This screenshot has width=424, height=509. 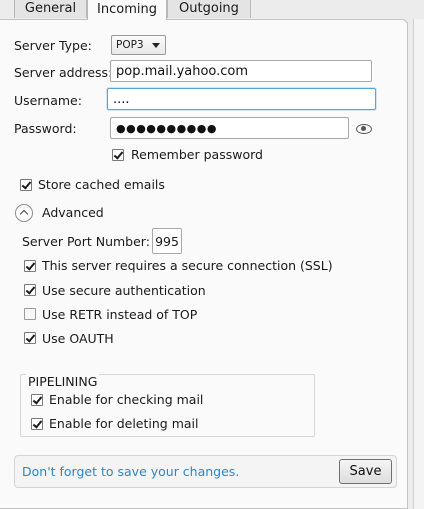 What do you see at coordinates (418, 264) in the screenshot?
I see `side-divider` at bounding box center [418, 264].